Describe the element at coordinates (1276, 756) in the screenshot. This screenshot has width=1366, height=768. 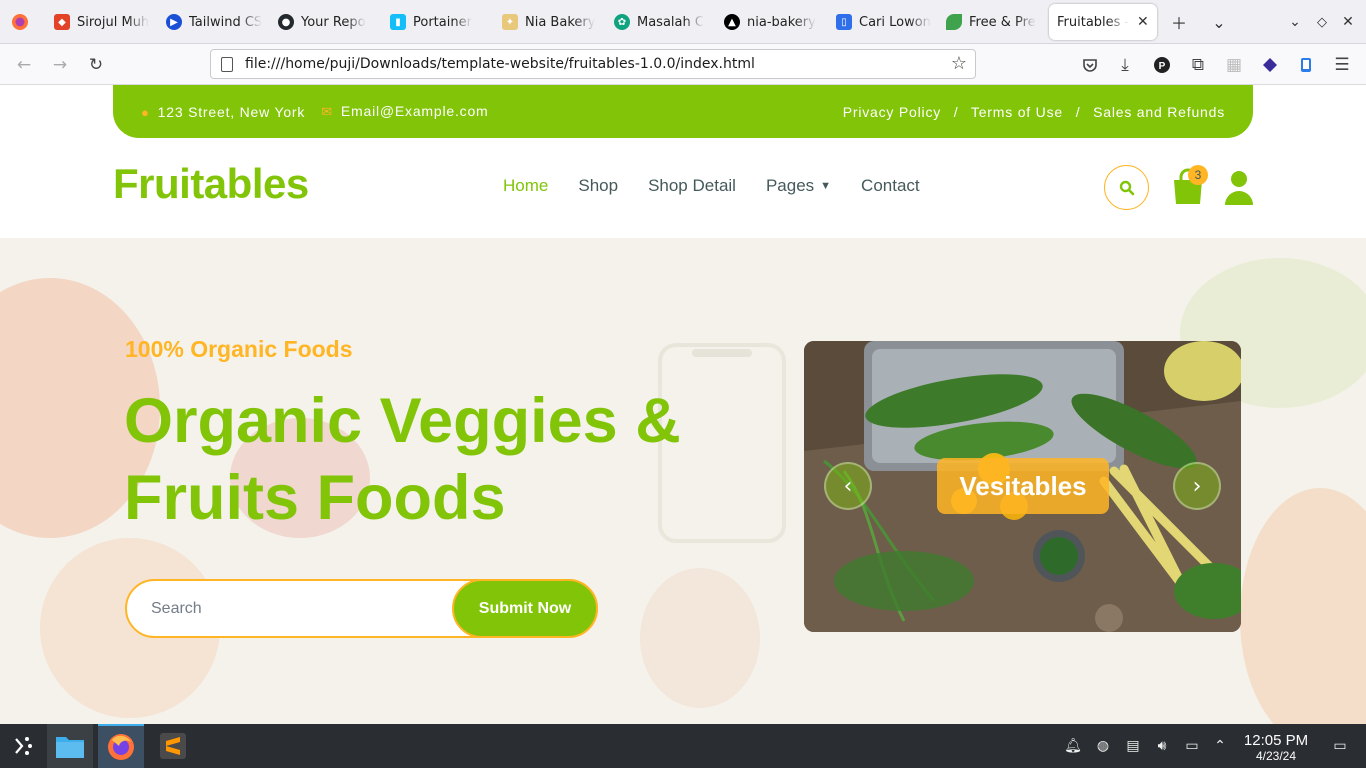
I see `clock-date: 4/23/24` at that location.